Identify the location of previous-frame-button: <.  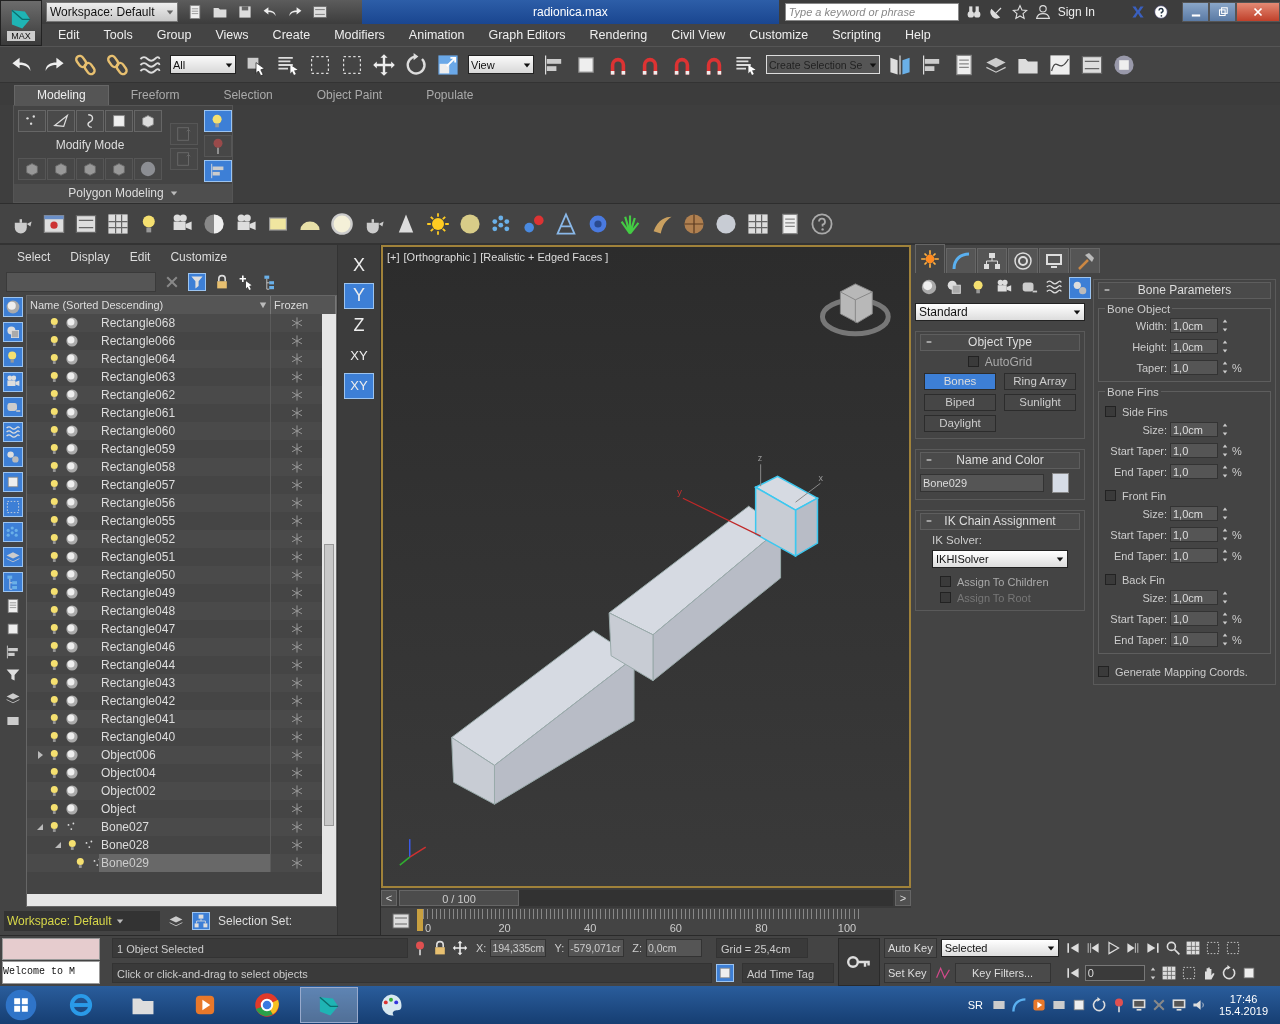
(389, 897).